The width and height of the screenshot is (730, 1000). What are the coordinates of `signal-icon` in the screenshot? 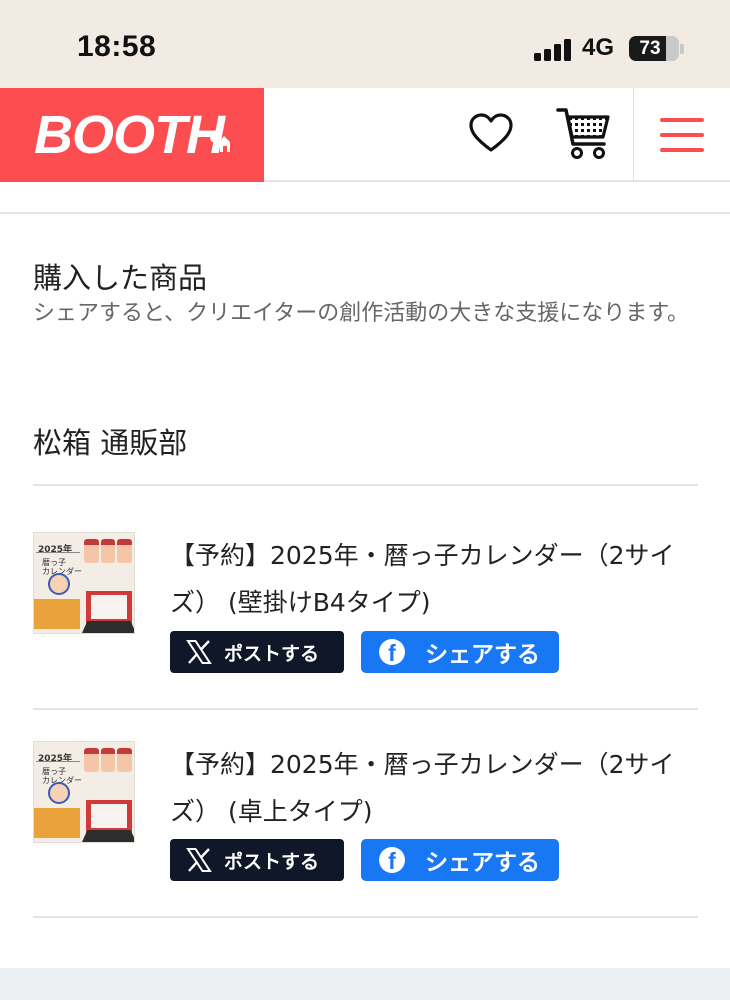 It's located at (553, 49).